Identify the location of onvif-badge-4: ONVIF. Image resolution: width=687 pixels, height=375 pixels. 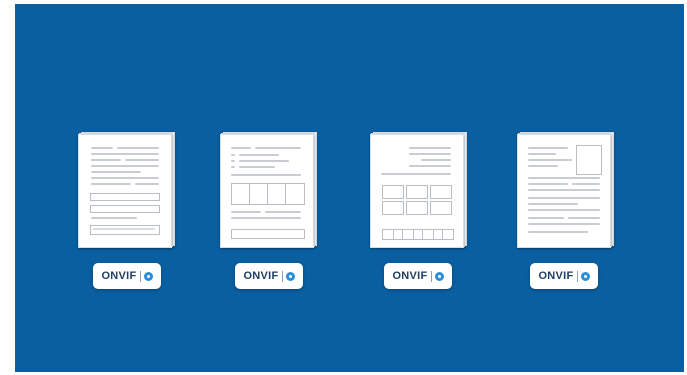
(564, 276).